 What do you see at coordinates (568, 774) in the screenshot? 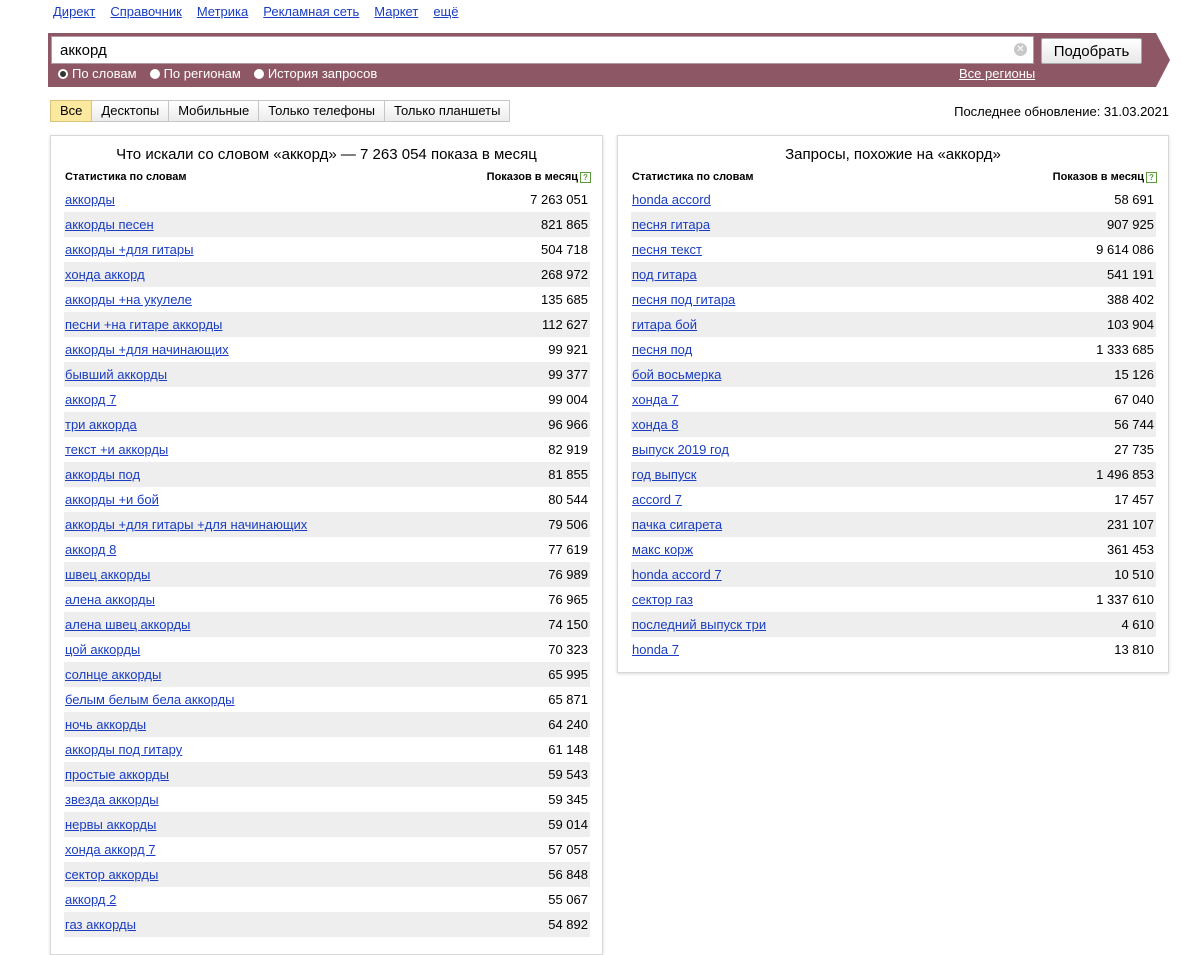
I see `shows-count: 59 543` at bounding box center [568, 774].